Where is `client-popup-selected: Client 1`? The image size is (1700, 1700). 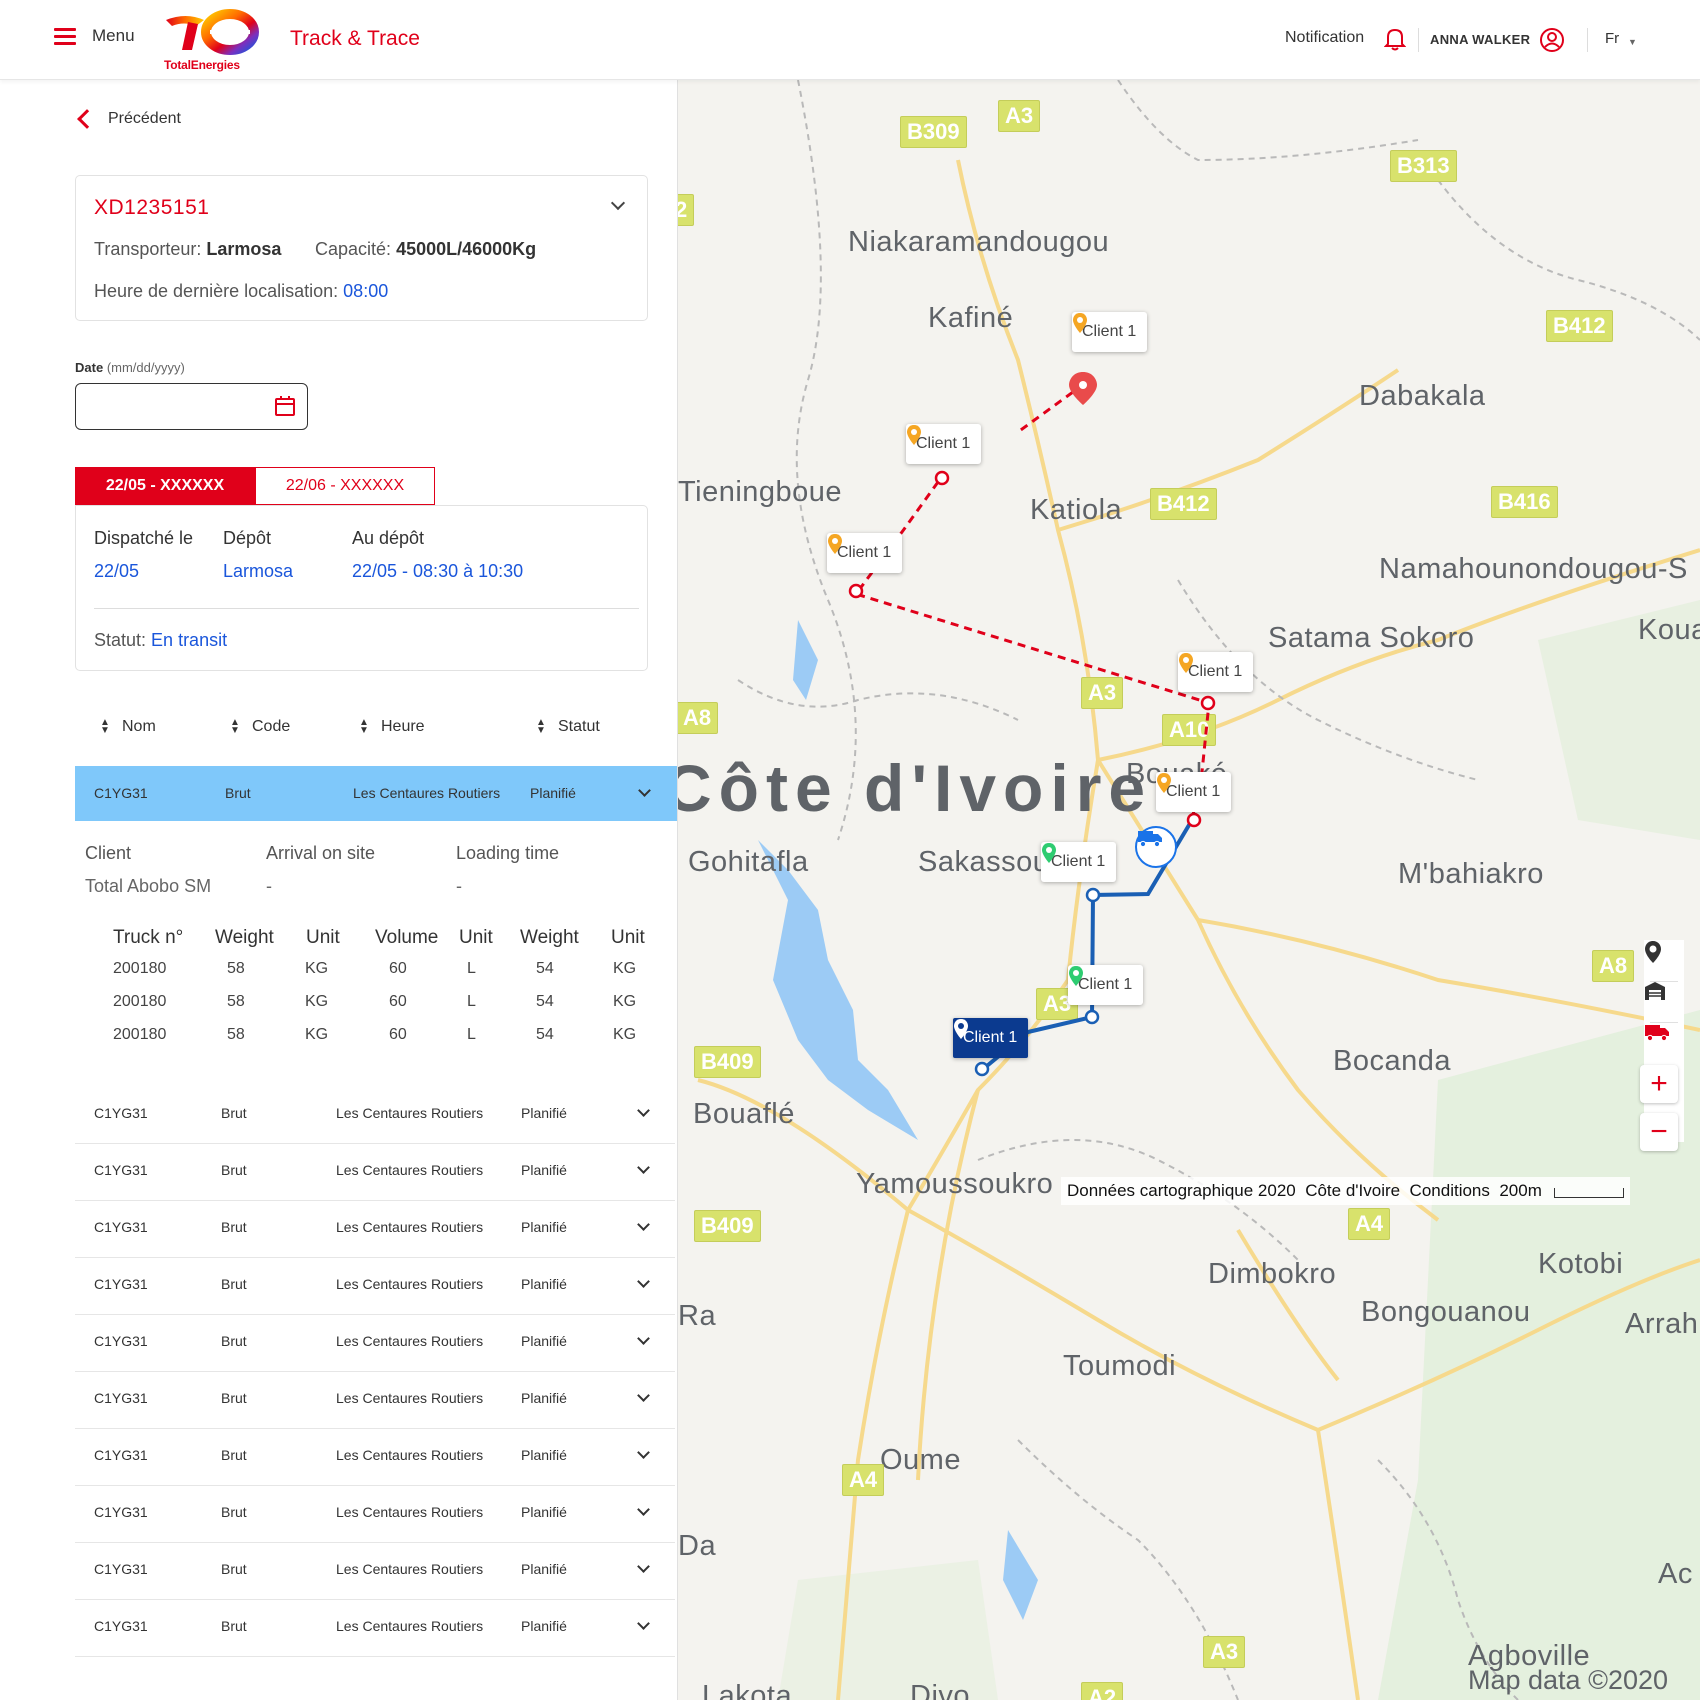
client-popup-selected: Client 1 is located at coordinates (991, 1038).